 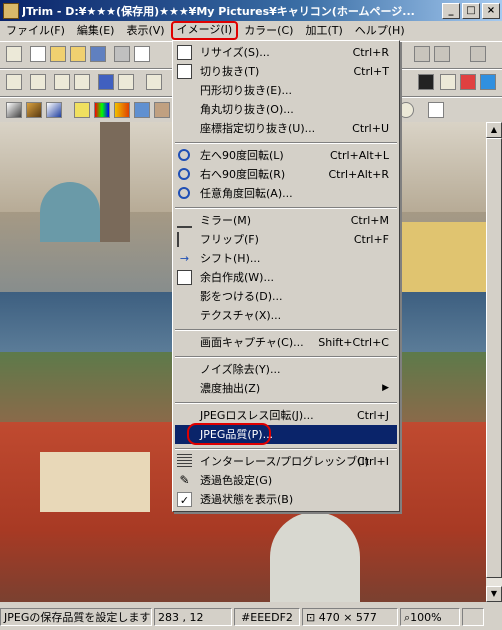 I want to click on menu-item-shortcut: Ctrl+J, so click(x=372, y=415).